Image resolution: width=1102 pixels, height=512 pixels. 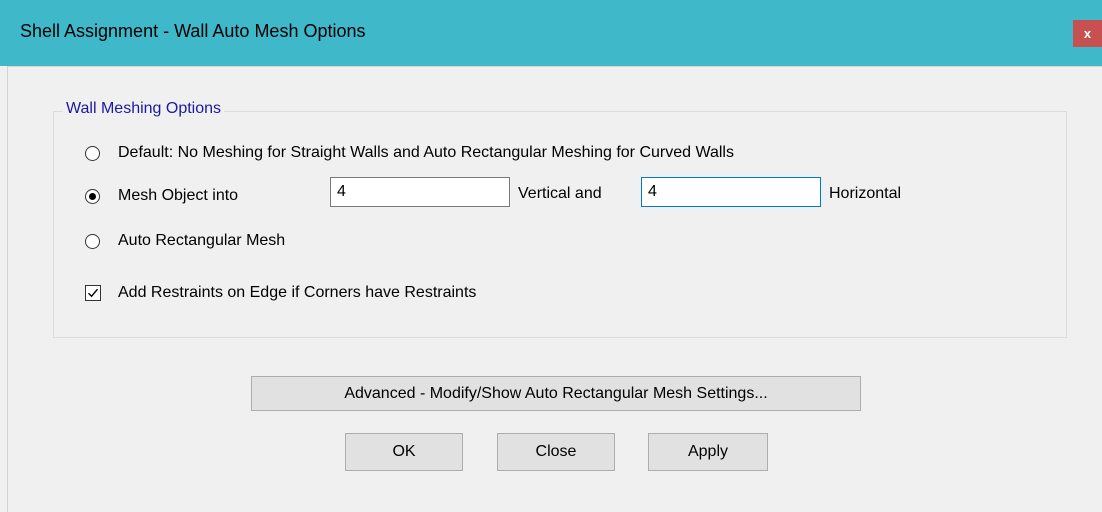 What do you see at coordinates (420, 192) in the screenshot?
I see `vertical-divisions-input` at bounding box center [420, 192].